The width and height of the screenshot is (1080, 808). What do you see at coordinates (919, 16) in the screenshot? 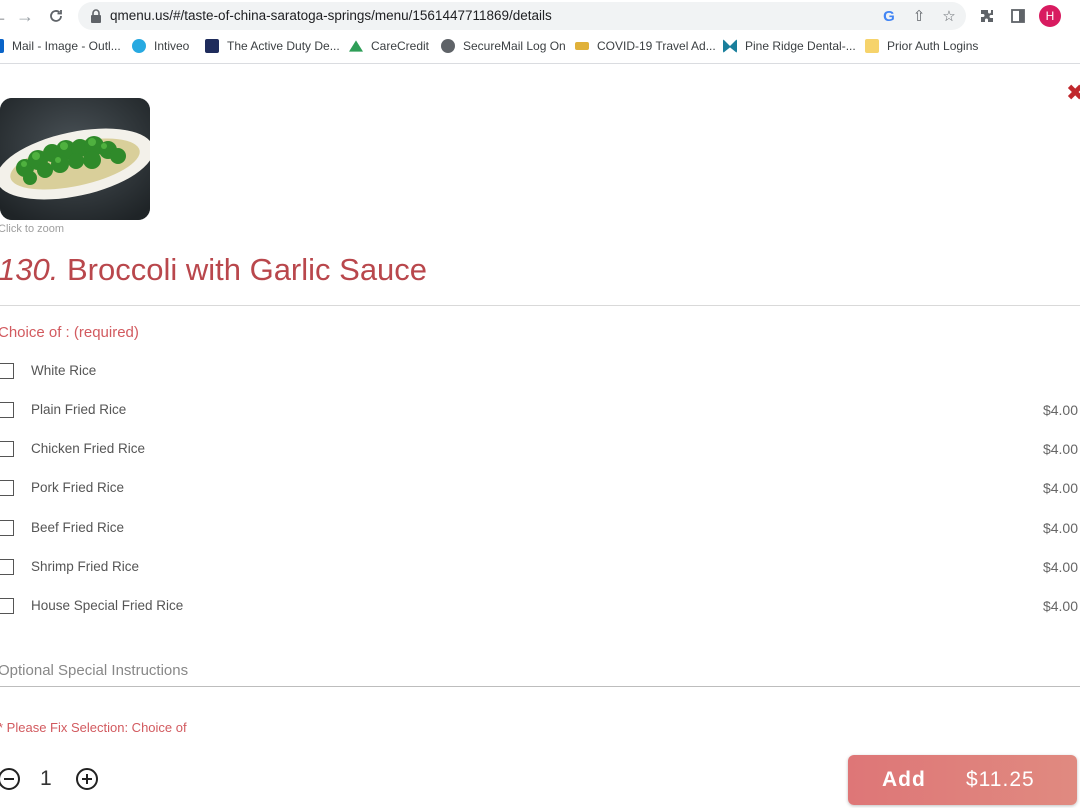
I see `share-icon: ⇧` at bounding box center [919, 16].